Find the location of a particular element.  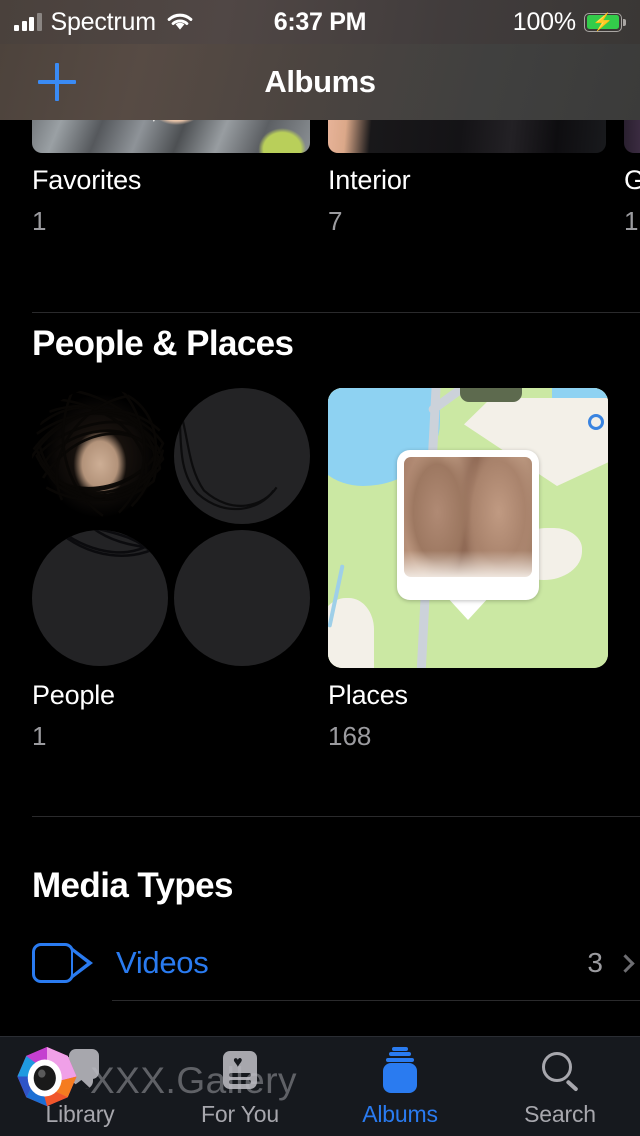

navigation-bar: Albums is located at coordinates (320, 82).